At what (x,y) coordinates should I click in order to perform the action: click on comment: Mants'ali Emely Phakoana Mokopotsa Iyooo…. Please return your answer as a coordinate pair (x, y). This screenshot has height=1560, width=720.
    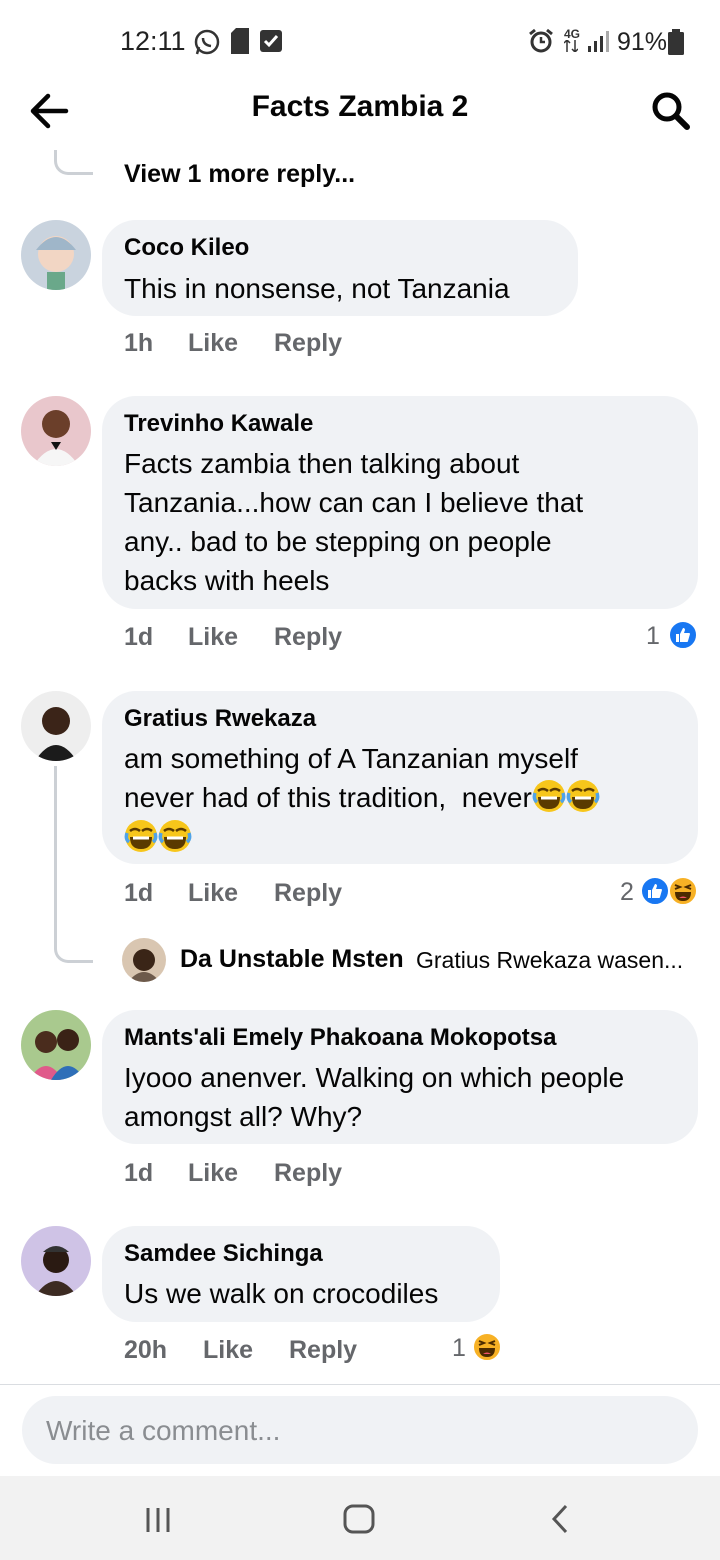
    Looking at the image, I should click on (360, 1105).